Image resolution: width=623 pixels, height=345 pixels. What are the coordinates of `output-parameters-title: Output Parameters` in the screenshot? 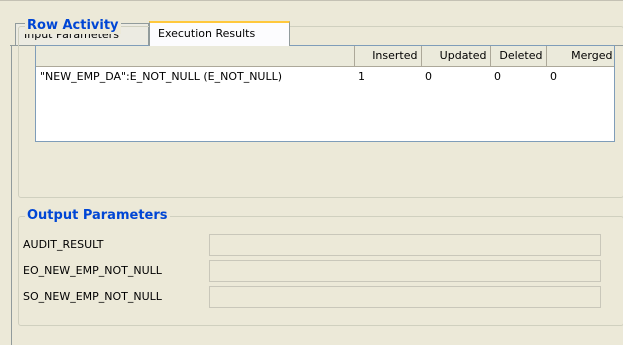 It's located at (97, 216).